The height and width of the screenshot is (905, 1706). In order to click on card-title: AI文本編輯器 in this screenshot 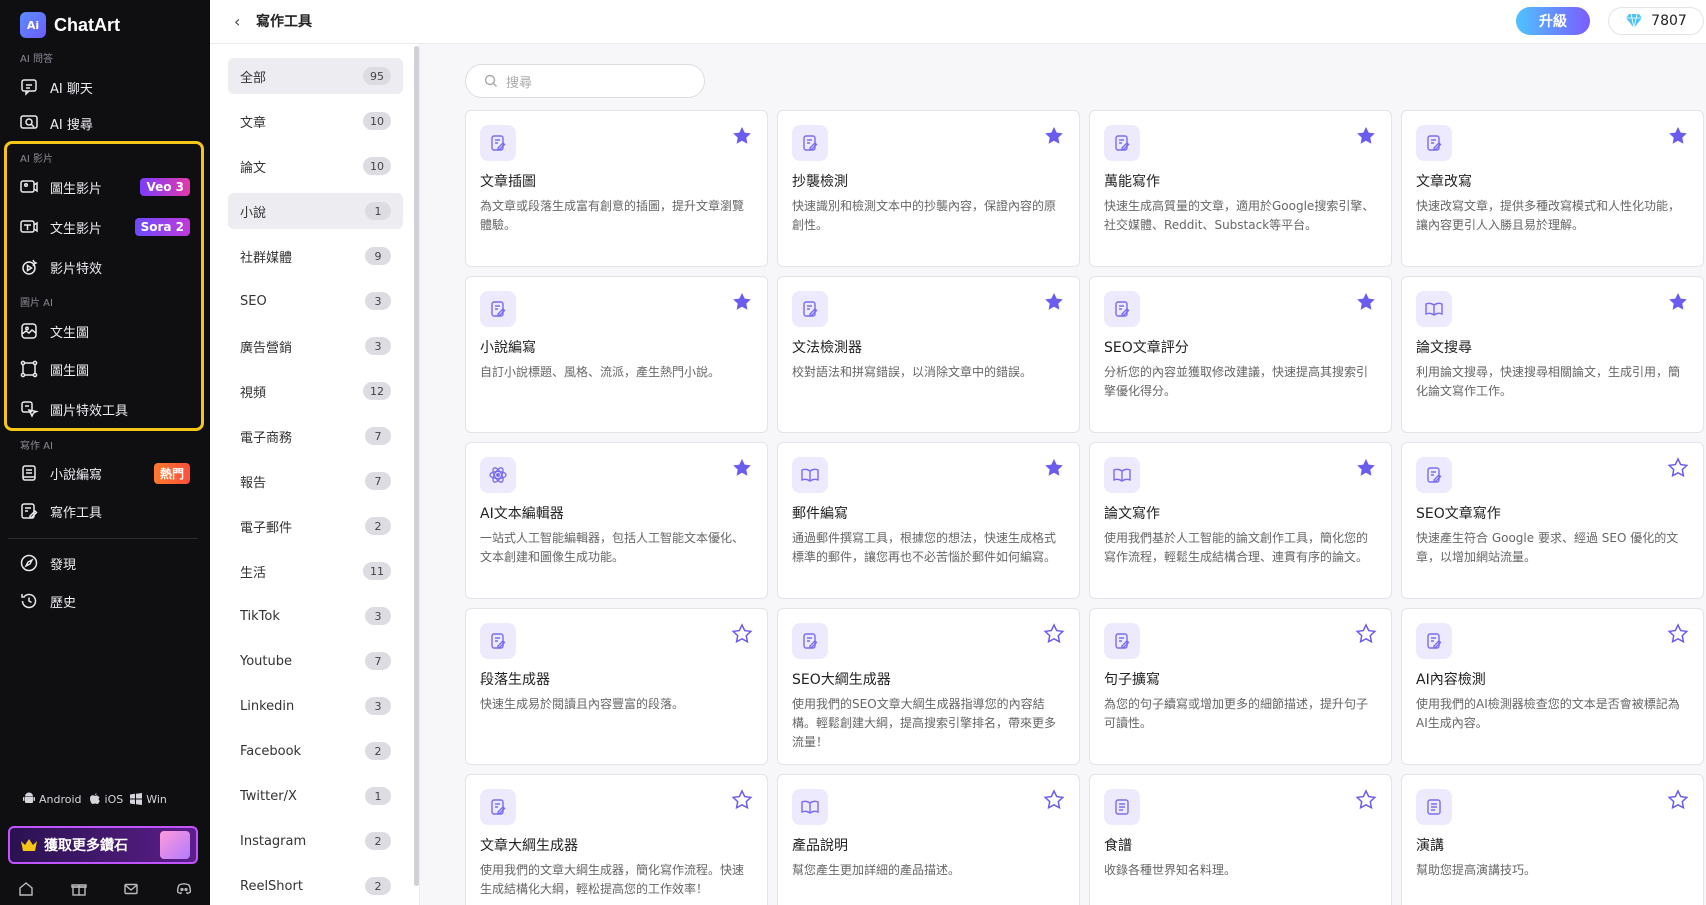, I will do `click(522, 514)`.